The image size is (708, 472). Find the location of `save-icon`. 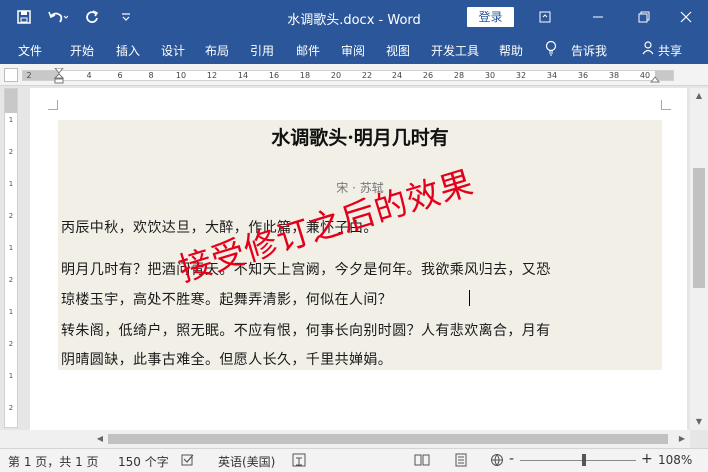

save-icon is located at coordinates (24, 17).